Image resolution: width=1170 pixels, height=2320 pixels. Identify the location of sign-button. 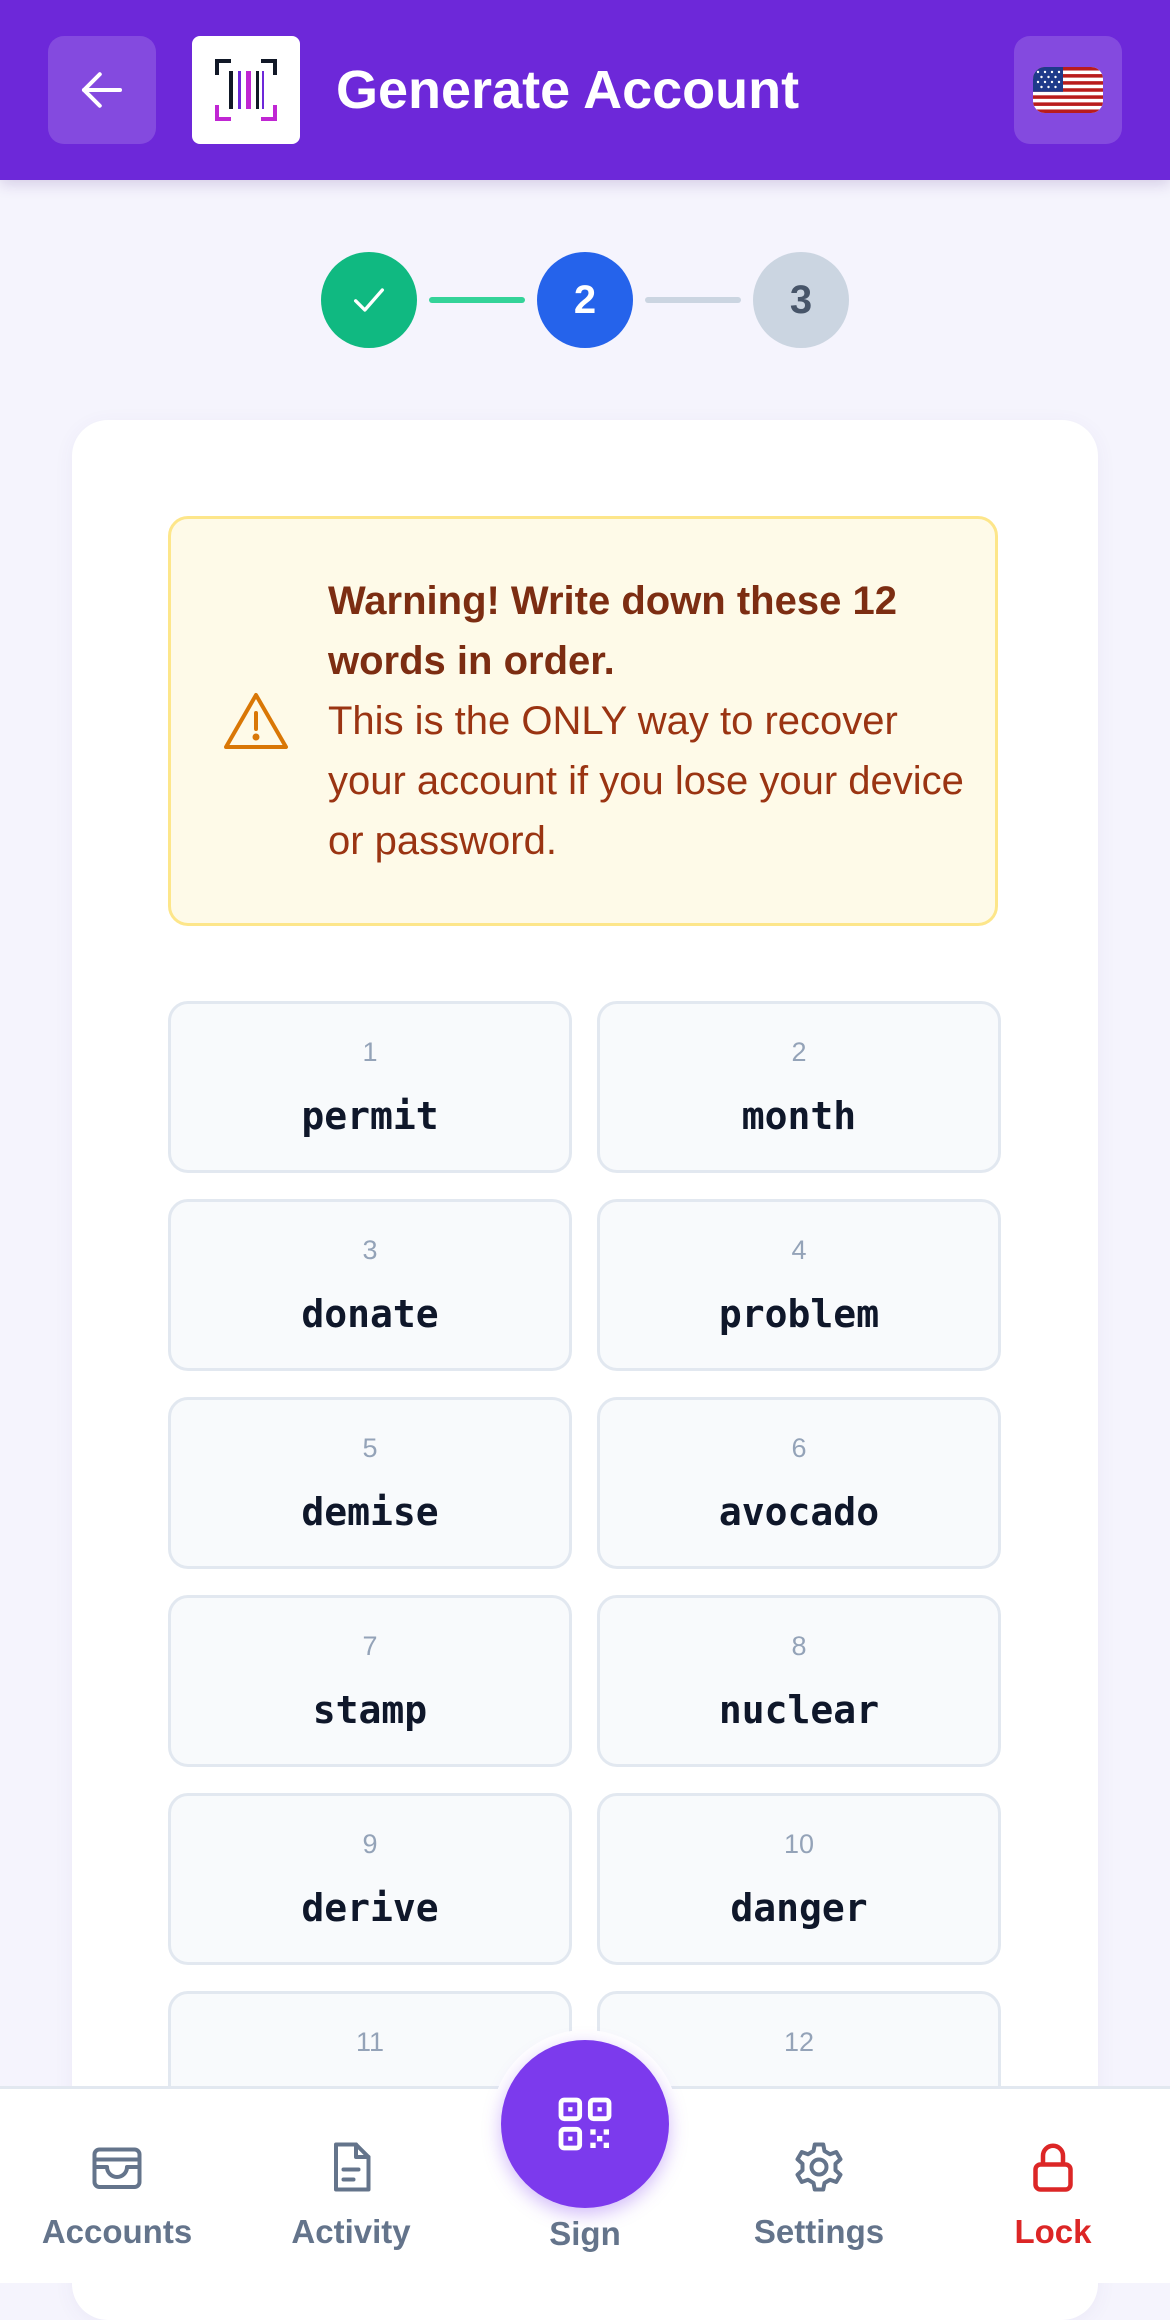
(585, 2124).